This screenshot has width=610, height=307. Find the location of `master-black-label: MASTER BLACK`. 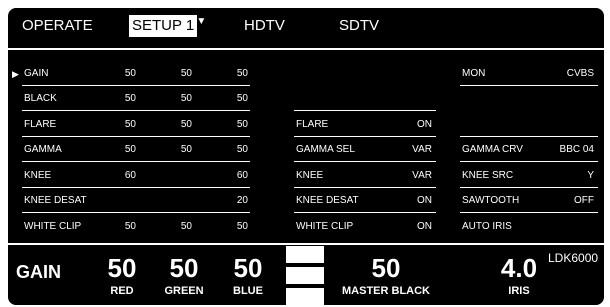

master-black-label: MASTER BLACK is located at coordinates (386, 291).